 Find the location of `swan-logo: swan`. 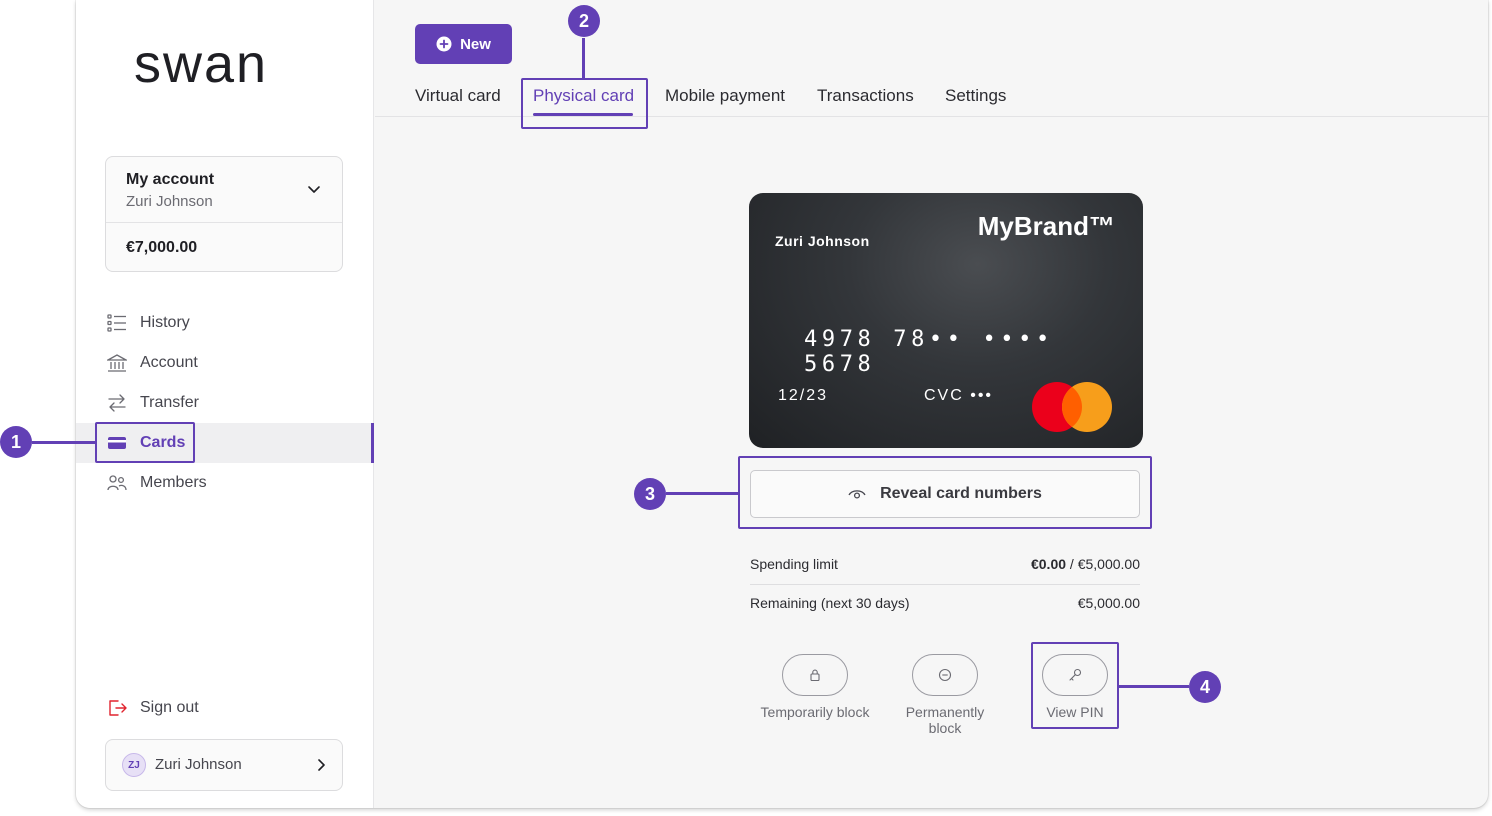

swan-logo: swan is located at coordinates (201, 65).